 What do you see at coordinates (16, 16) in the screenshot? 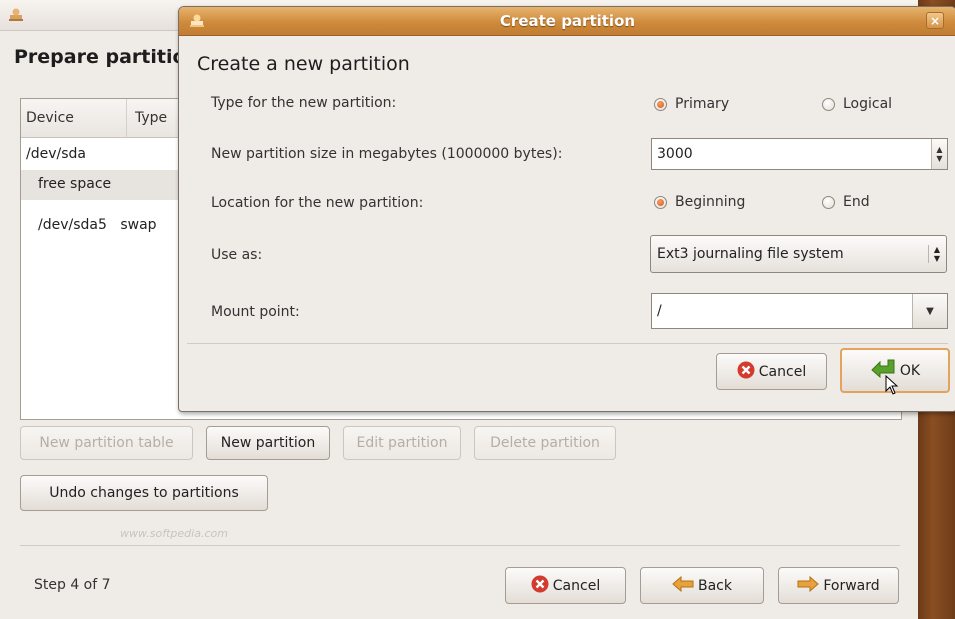
I see `installer-icon` at bounding box center [16, 16].